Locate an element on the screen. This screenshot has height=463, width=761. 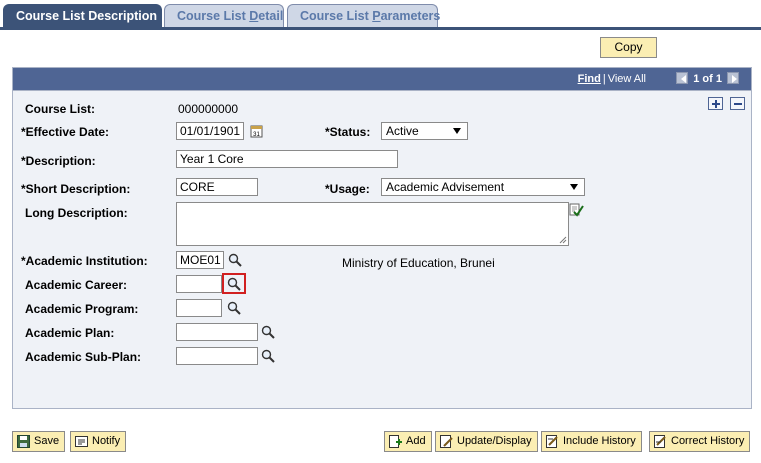
long-description-label: Long Description: is located at coordinates (76, 213).